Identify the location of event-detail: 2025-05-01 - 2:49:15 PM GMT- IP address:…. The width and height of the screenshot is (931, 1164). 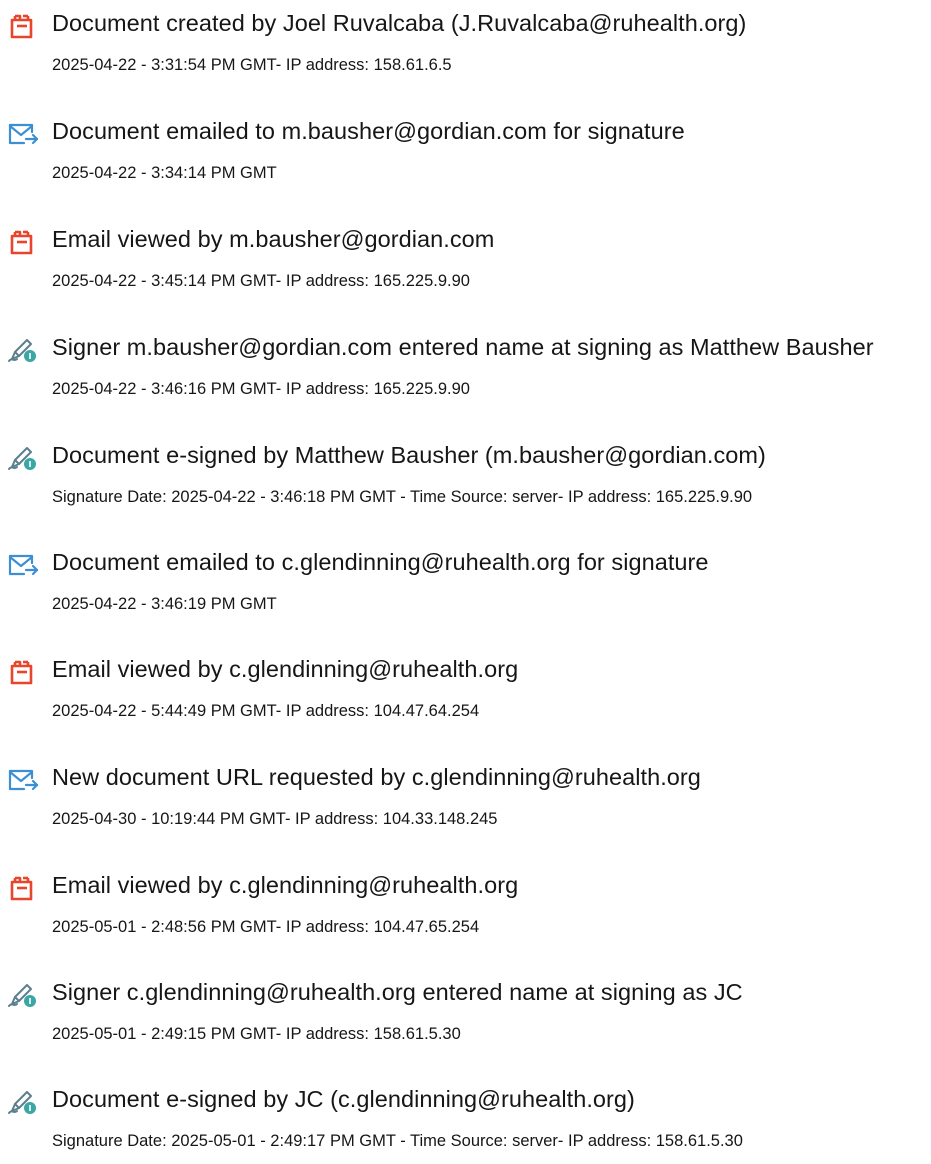
(256, 1034).